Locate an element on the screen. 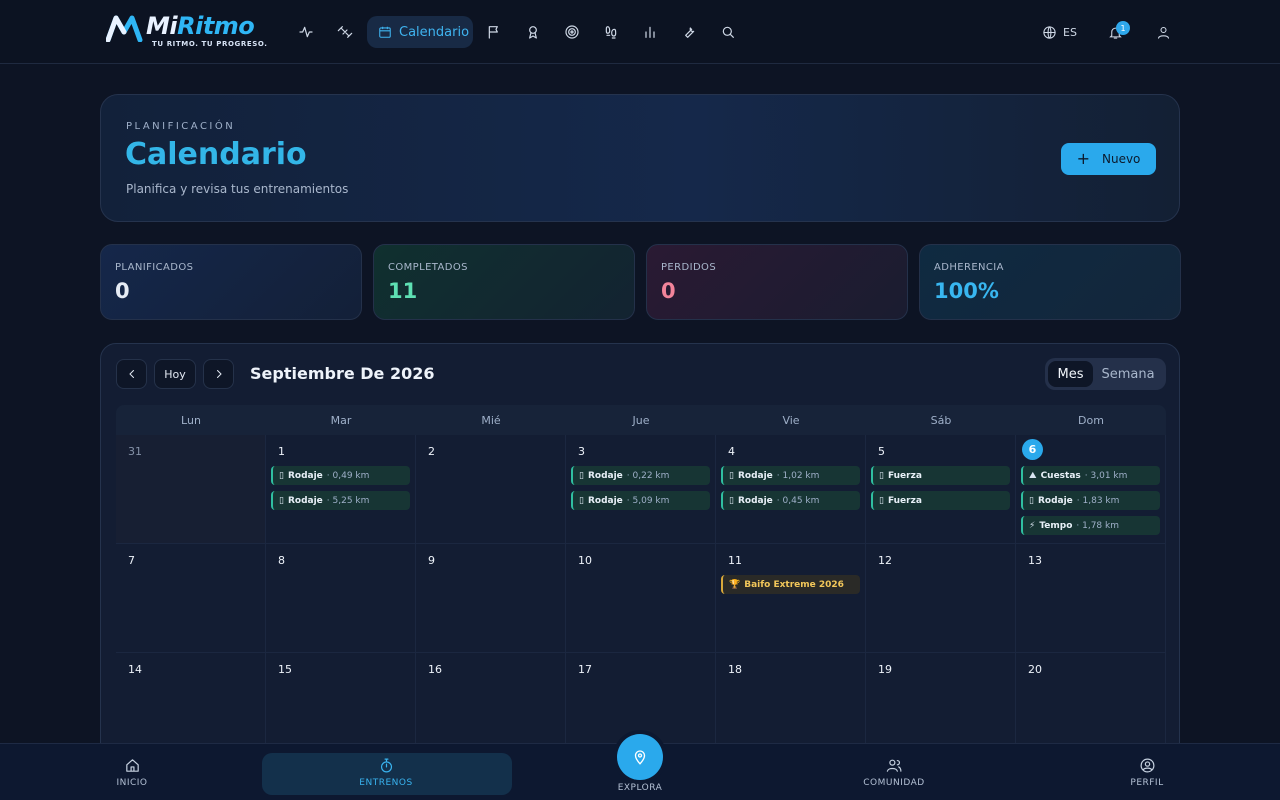 Image resolution: width=1280 pixels, height=800 pixels. stat-label: COMPLETADOS is located at coordinates (428, 267).